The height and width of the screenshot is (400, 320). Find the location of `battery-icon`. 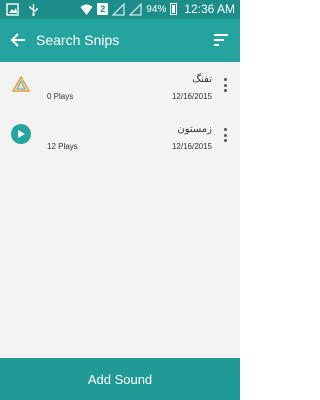

battery-icon is located at coordinates (174, 9).